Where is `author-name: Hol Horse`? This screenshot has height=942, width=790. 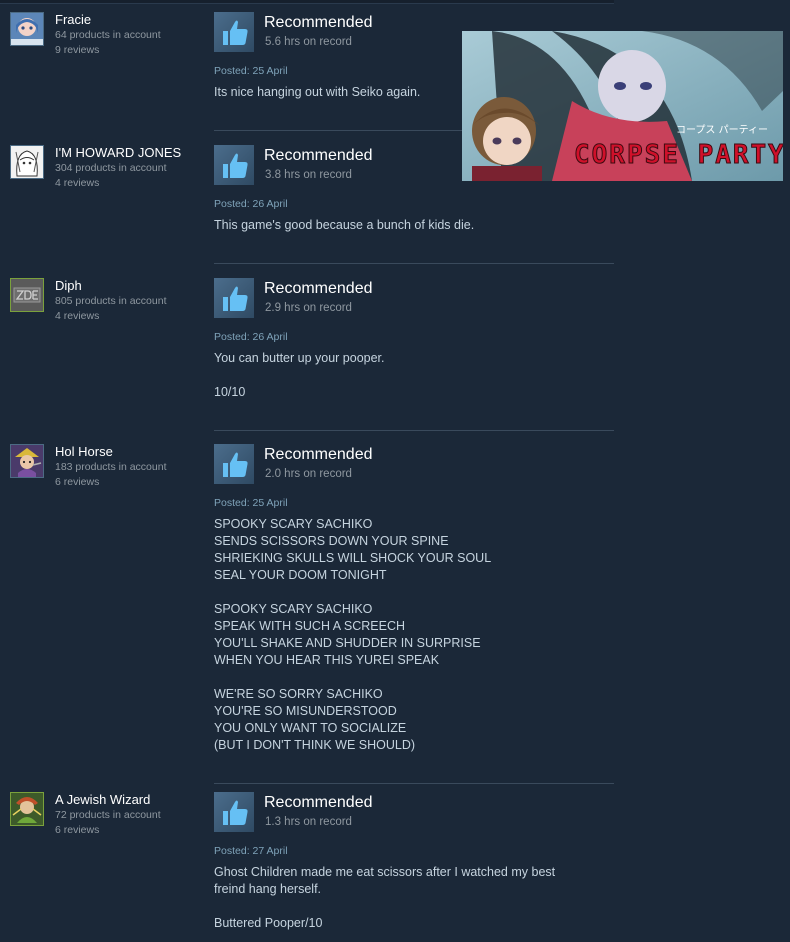 author-name: Hol Horse is located at coordinates (130, 452).